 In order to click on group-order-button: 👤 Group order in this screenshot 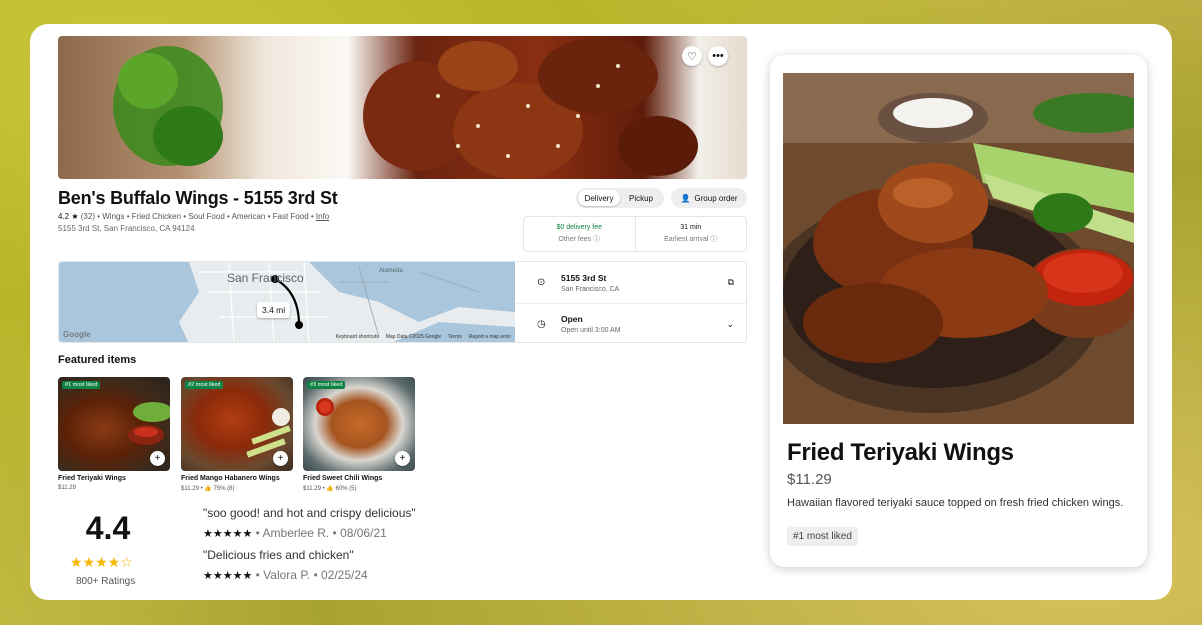, I will do `click(709, 198)`.